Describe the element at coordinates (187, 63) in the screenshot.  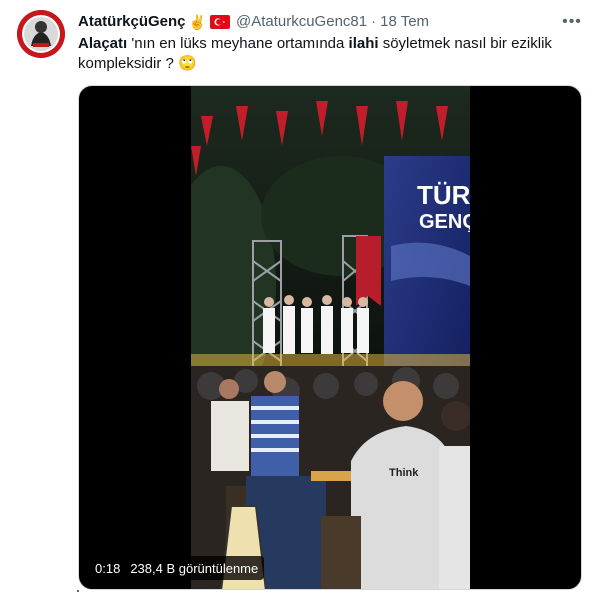
I see `rolling-eyes-emoji: 🙄` at that location.